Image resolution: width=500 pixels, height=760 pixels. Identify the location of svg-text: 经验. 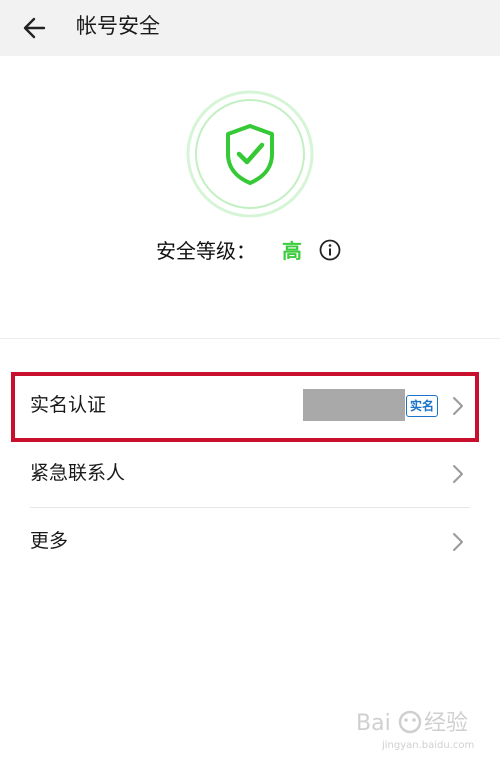
(446, 723).